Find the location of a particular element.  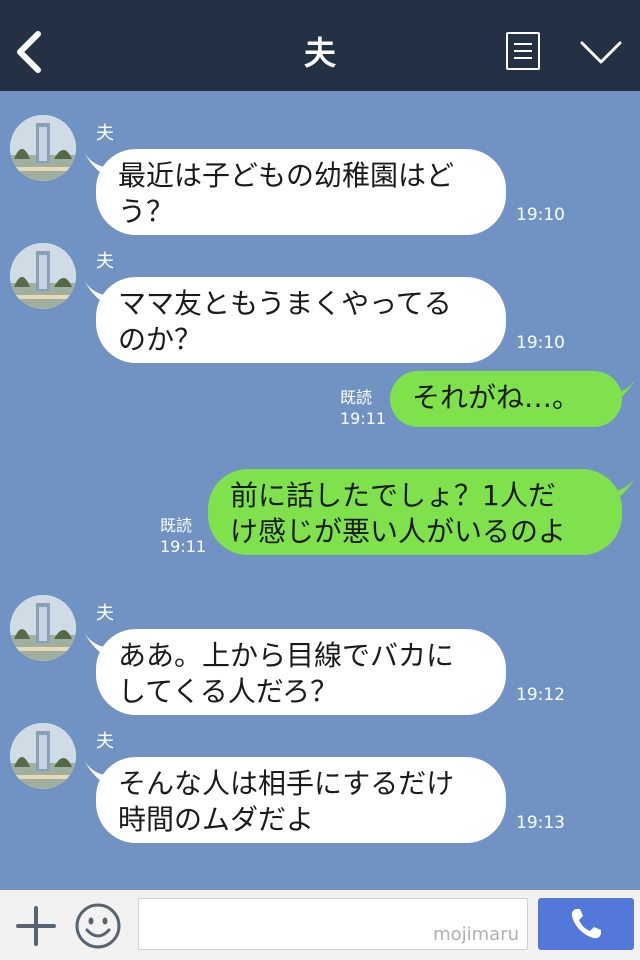

message-text: してくる人だろ？ is located at coordinates (228, 691).